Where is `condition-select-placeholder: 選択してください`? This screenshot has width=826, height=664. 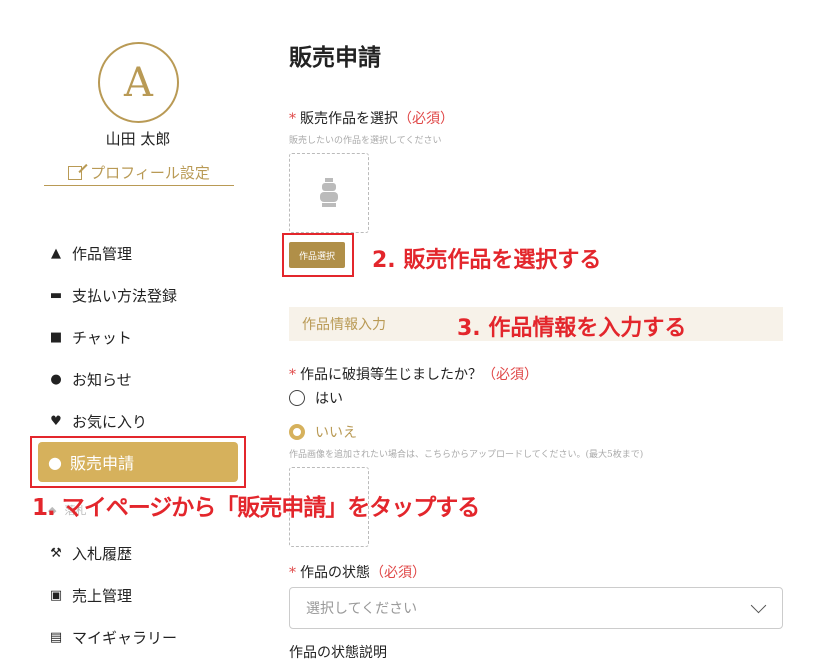 condition-select-placeholder: 選択してください is located at coordinates (362, 609).